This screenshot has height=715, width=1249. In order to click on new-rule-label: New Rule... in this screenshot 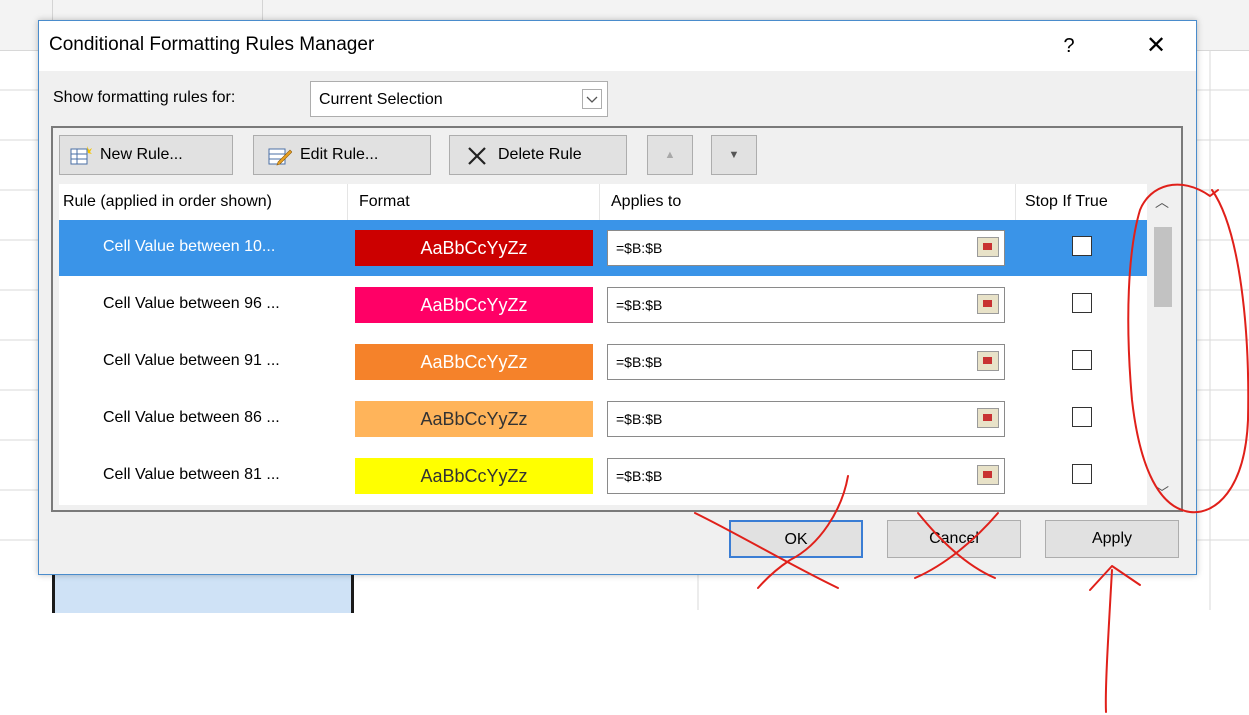, I will do `click(141, 154)`.